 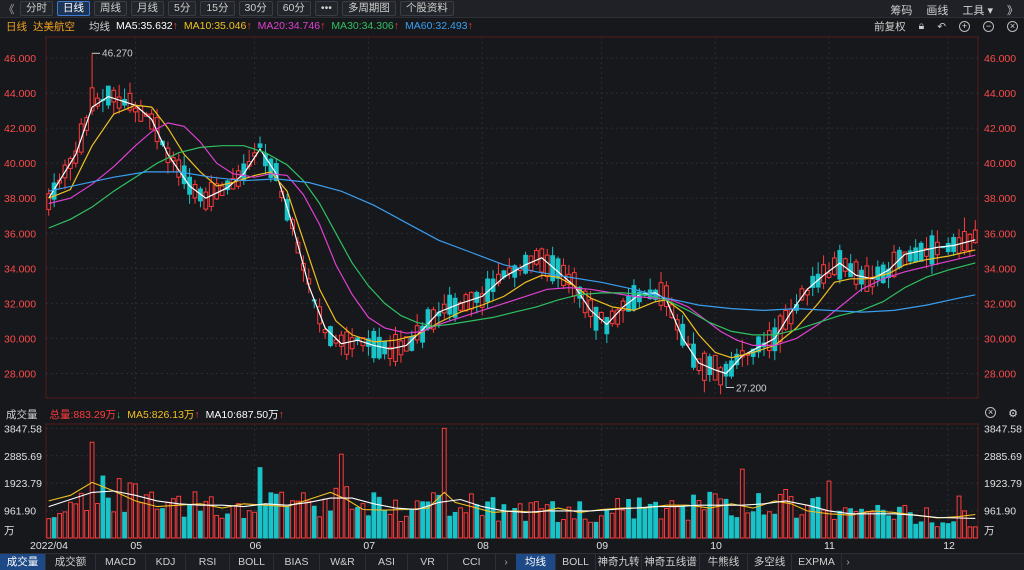 What do you see at coordinates (166, 562) in the screenshot?
I see `indicator-tab: KDJ` at bounding box center [166, 562].